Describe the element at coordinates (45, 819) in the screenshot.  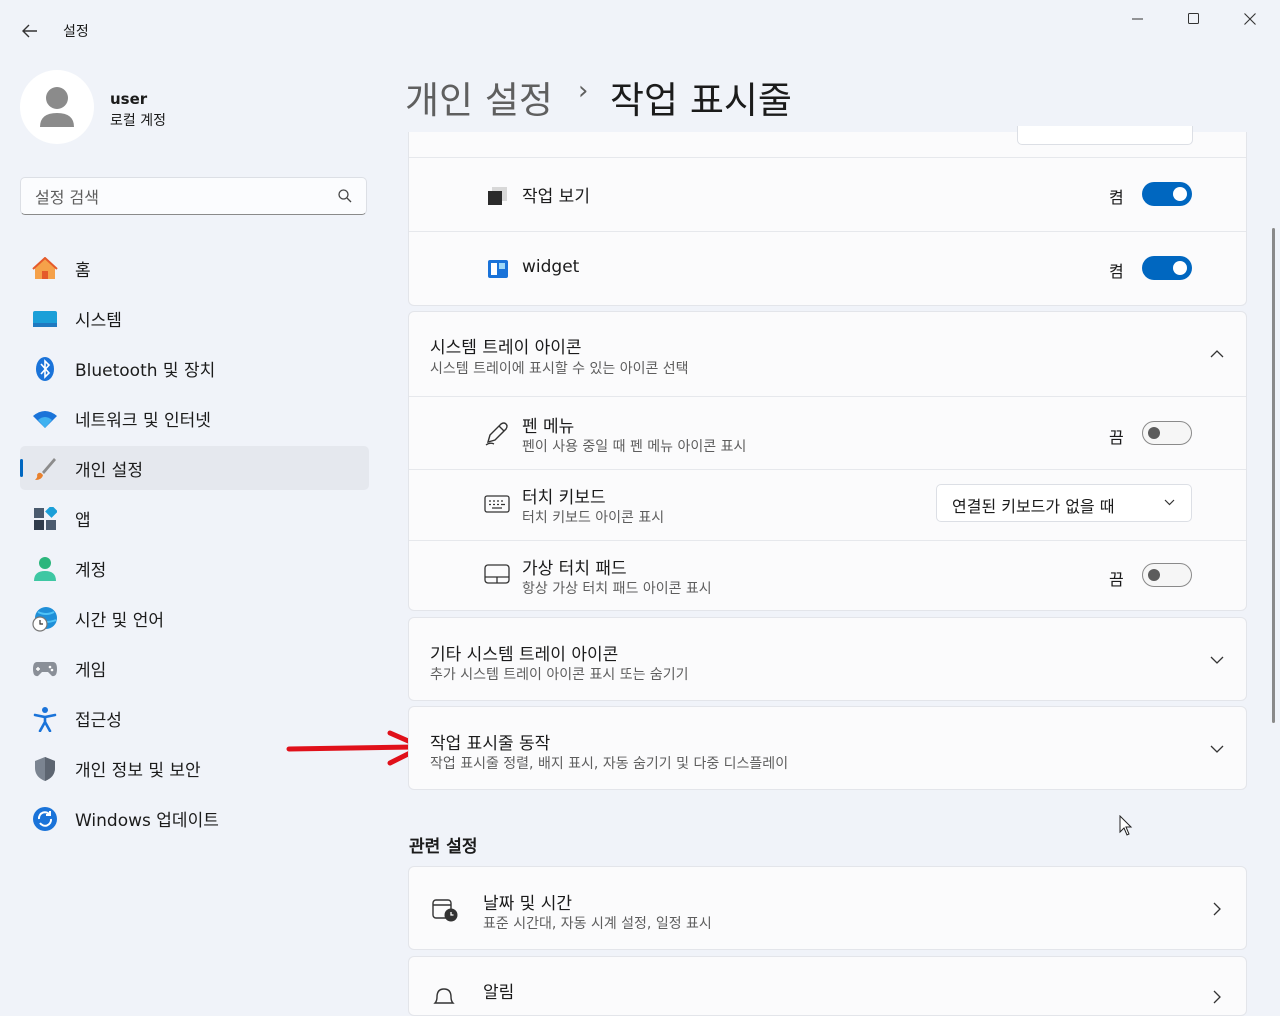
I see `update-icon` at that location.